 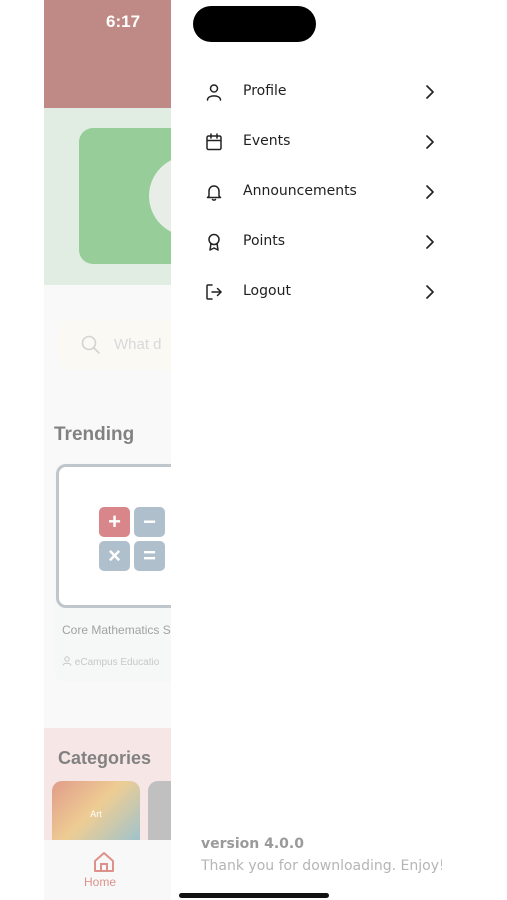 I want to click on person-icon, so click(x=214, y=92).